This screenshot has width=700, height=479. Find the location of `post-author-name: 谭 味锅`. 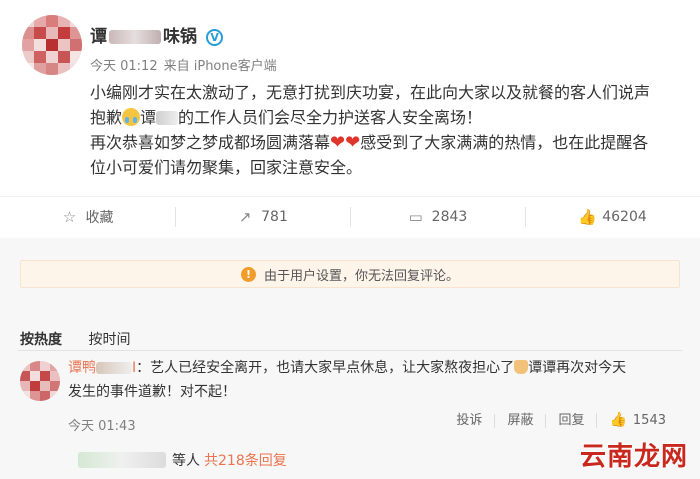

post-author-name: 谭 味锅 is located at coordinates (143, 37).